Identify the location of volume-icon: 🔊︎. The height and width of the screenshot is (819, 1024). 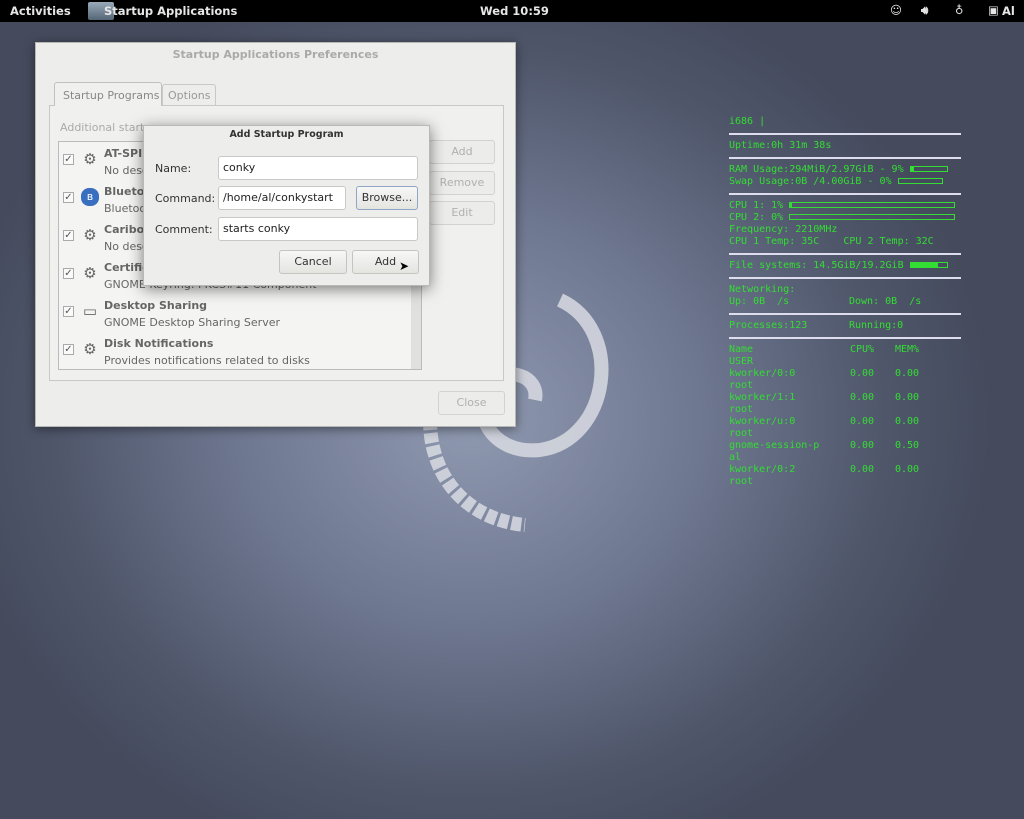
(924, 10).